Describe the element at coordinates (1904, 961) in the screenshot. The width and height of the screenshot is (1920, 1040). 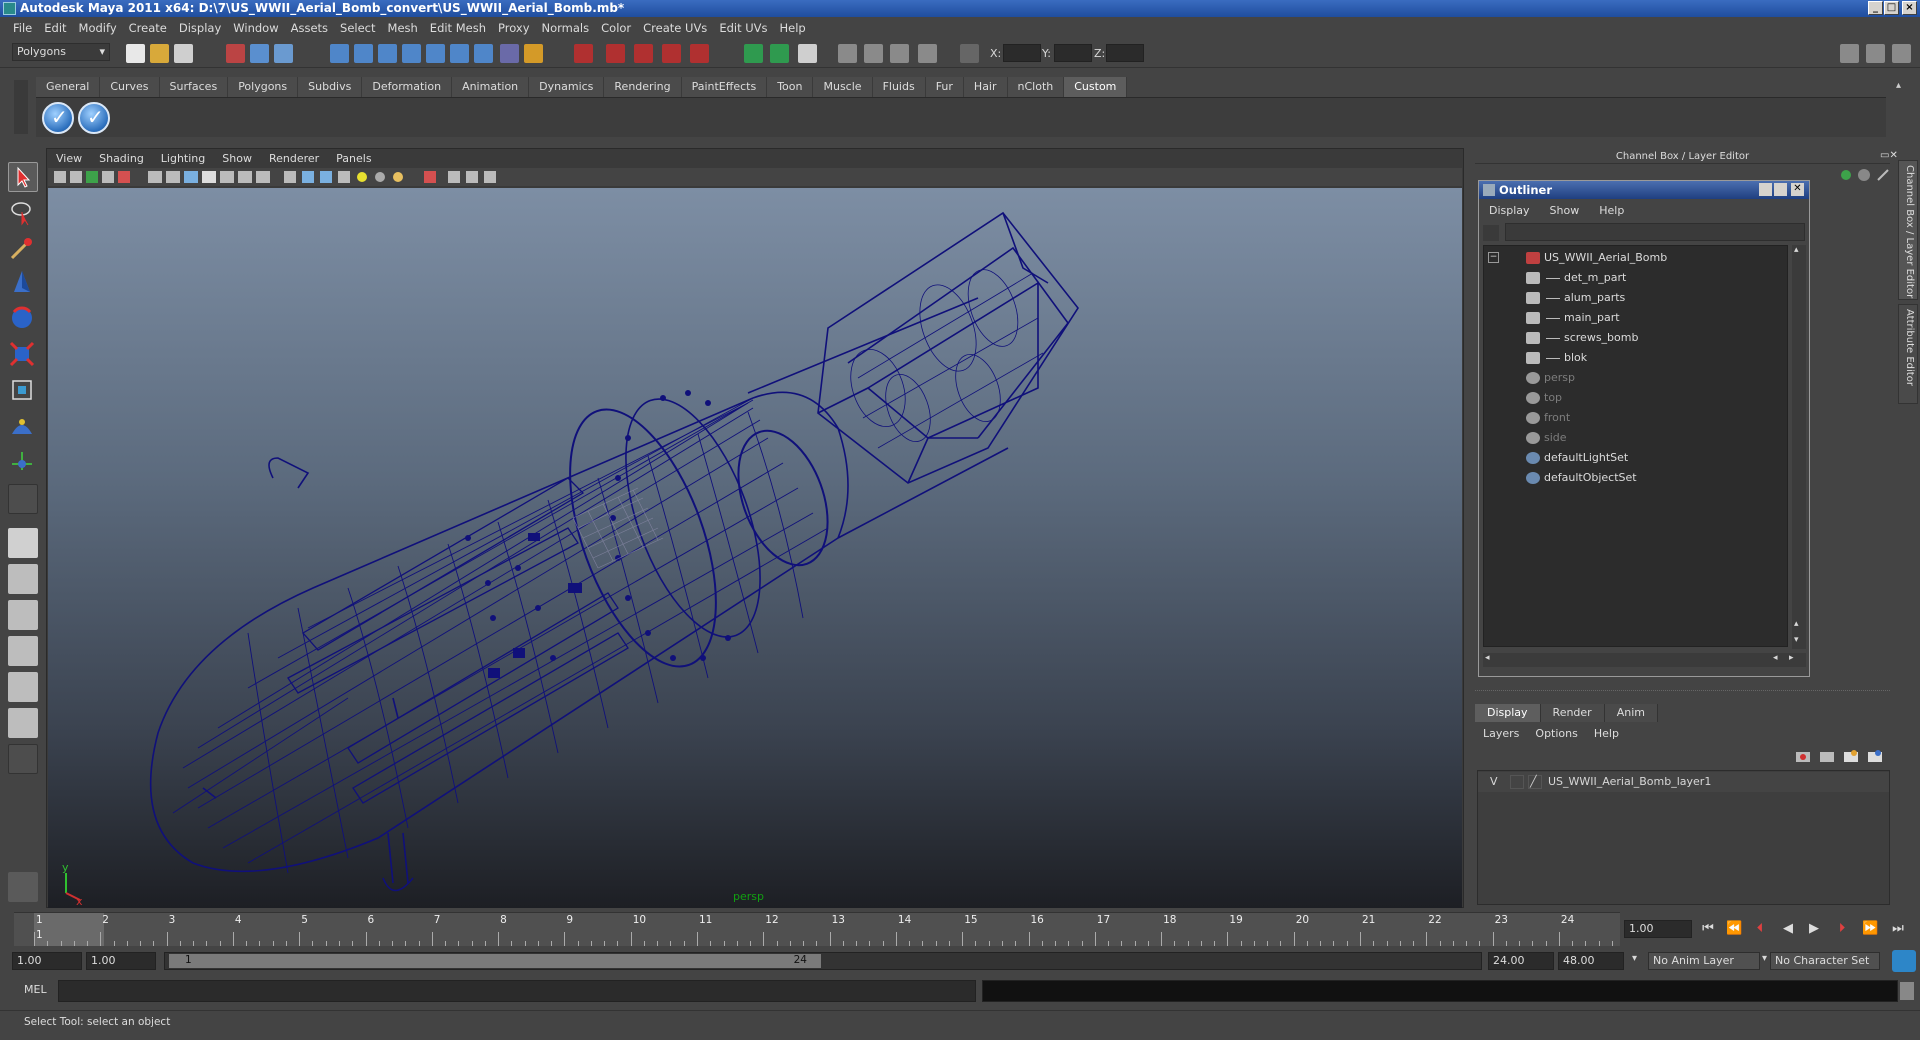
I see `auto-keyframe-icon` at that location.